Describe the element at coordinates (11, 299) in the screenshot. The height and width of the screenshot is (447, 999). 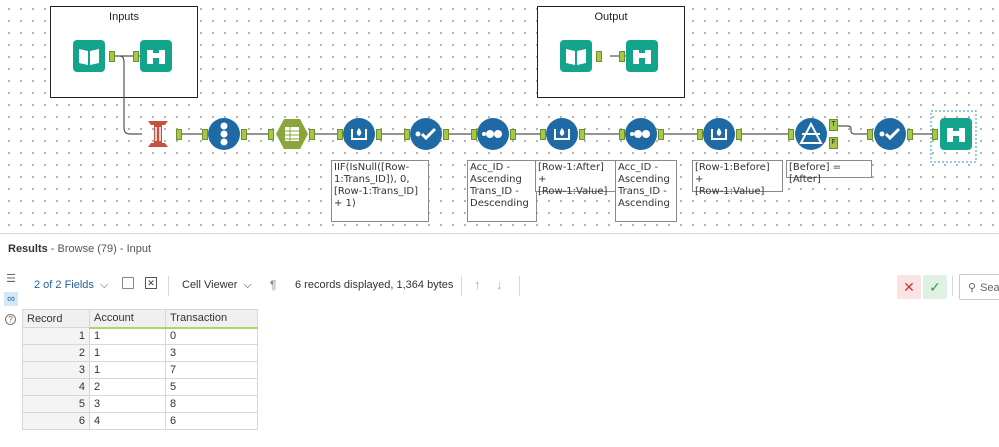
I see `binoculars-icon: ∞` at that location.